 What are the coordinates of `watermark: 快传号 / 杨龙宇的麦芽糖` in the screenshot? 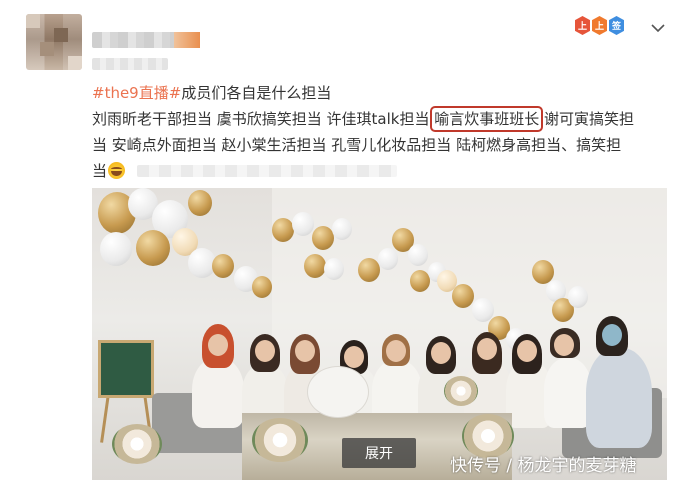 It's located at (543, 466).